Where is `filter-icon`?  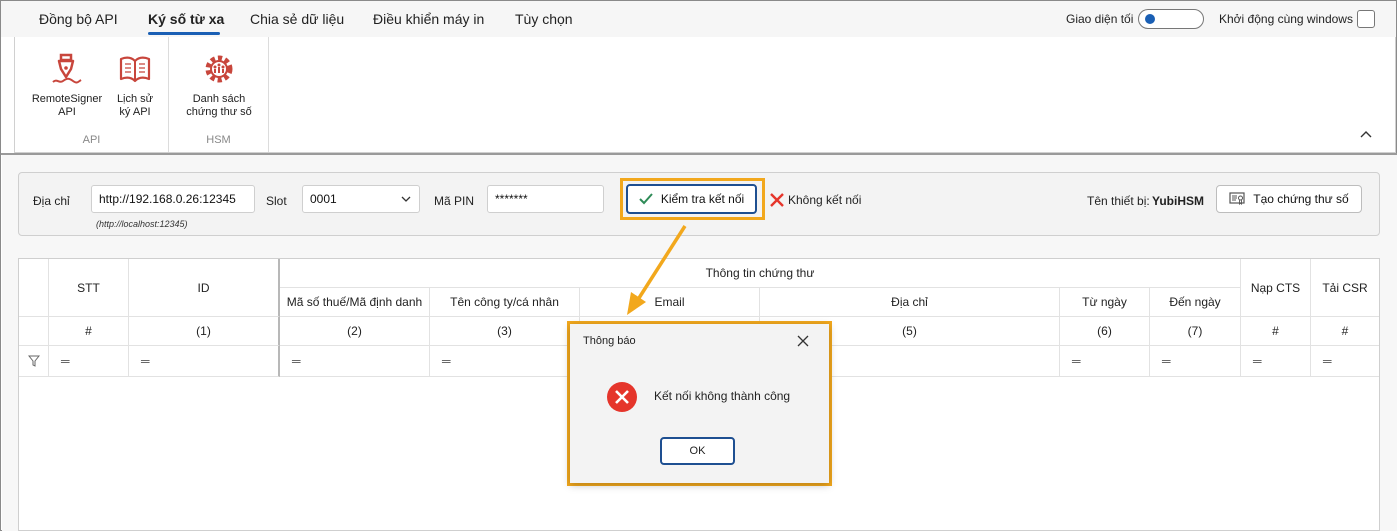
filter-icon is located at coordinates (33, 361).